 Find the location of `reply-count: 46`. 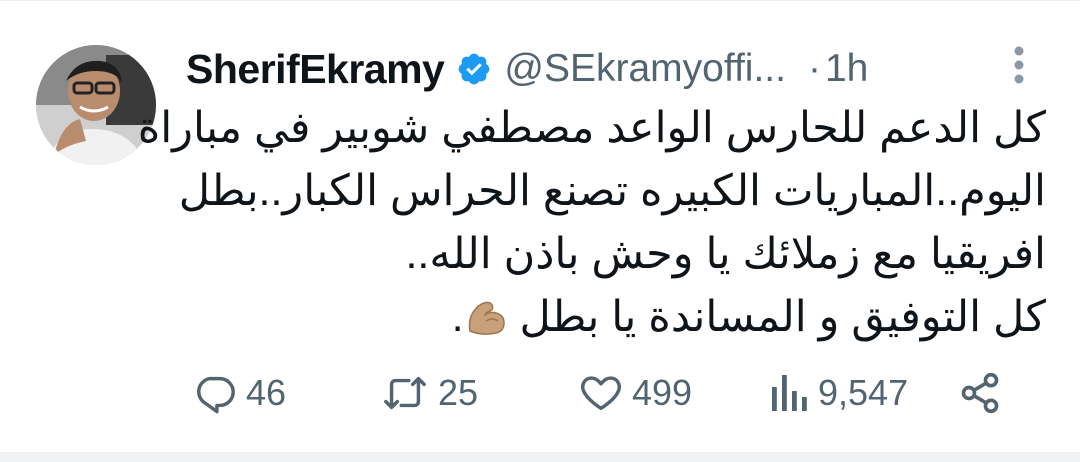

reply-count: 46 is located at coordinates (266, 392).